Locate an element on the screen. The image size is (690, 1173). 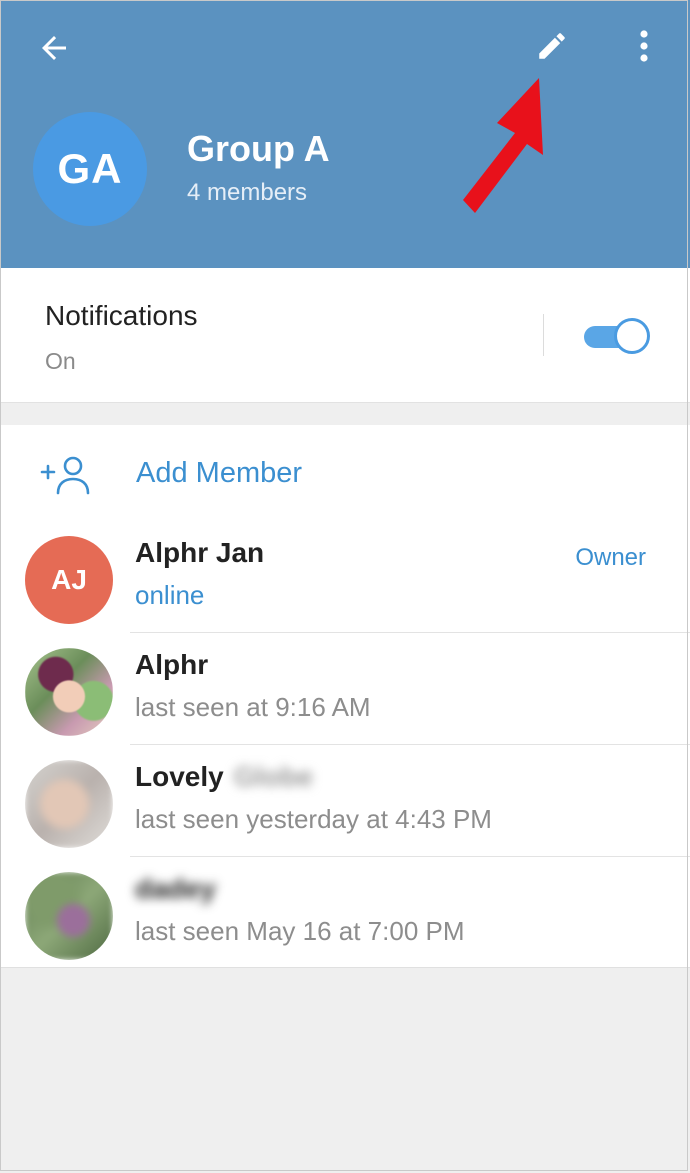
member-status: last seen yesterday at 4:43 PM is located at coordinates (313, 819).